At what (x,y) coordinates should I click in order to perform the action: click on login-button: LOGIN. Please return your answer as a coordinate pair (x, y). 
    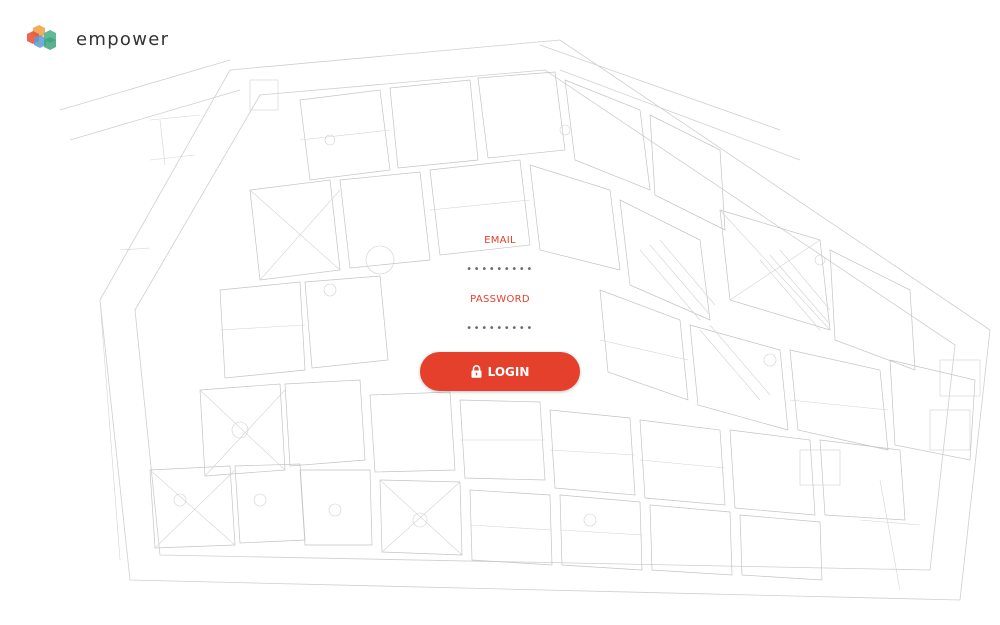
    Looking at the image, I should click on (500, 371).